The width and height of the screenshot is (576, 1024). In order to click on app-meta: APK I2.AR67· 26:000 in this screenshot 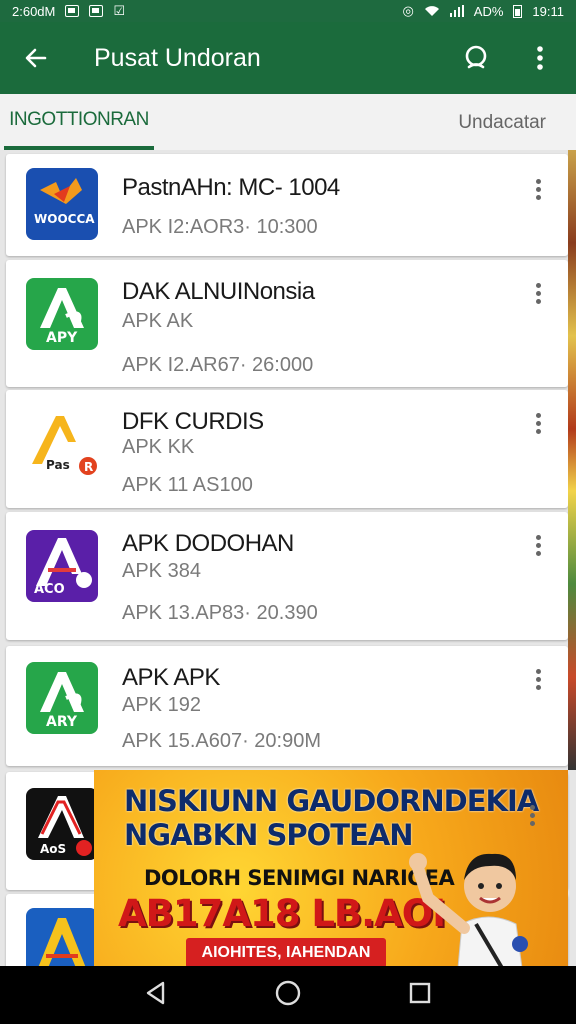, I will do `click(218, 365)`.